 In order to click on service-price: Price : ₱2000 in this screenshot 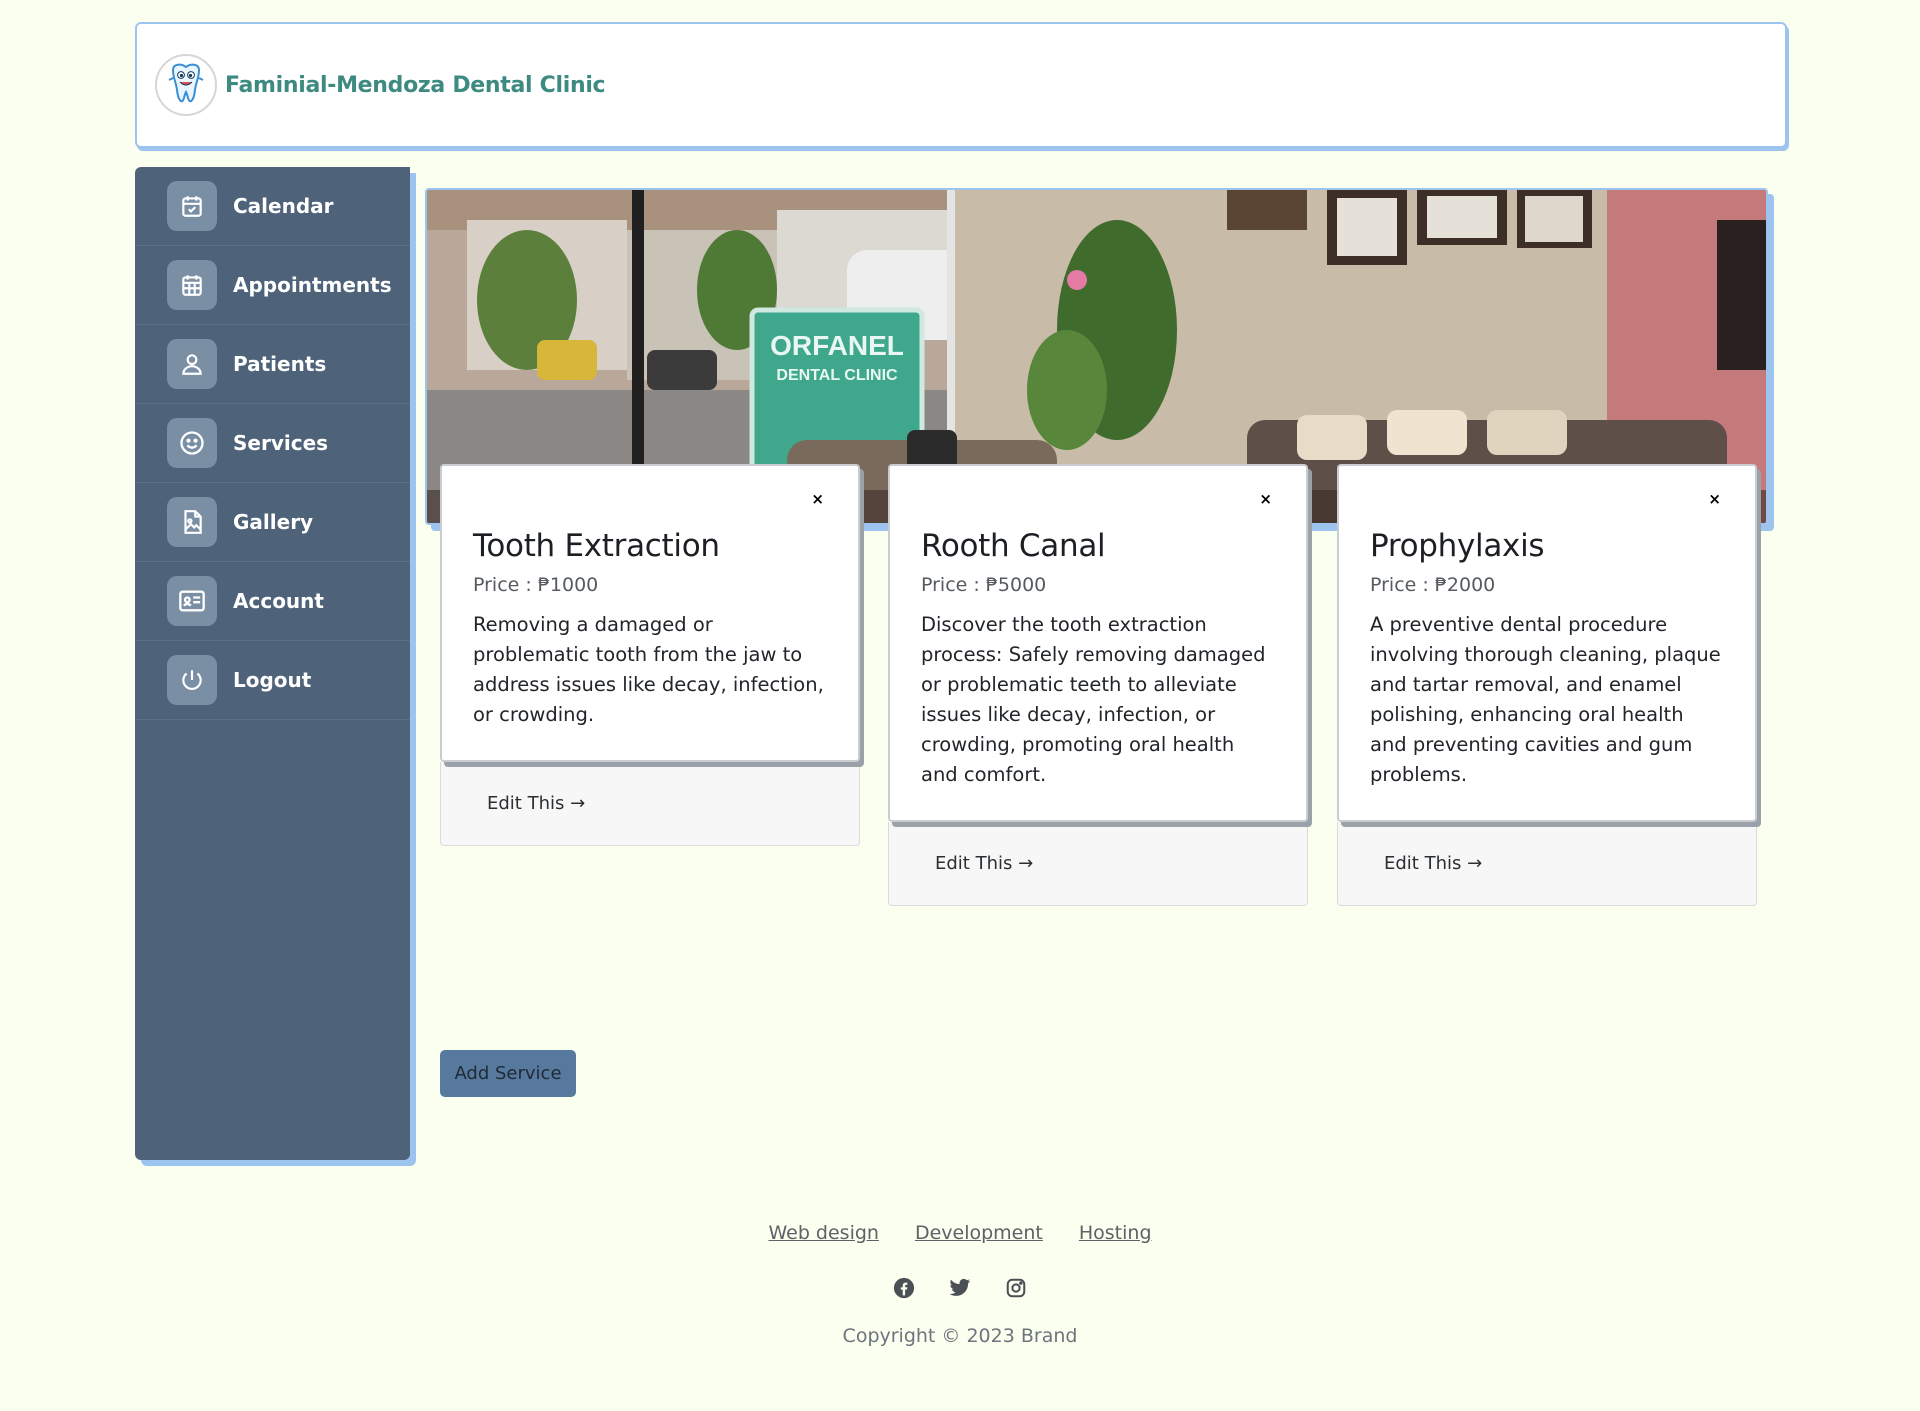, I will do `click(1433, 585)`.